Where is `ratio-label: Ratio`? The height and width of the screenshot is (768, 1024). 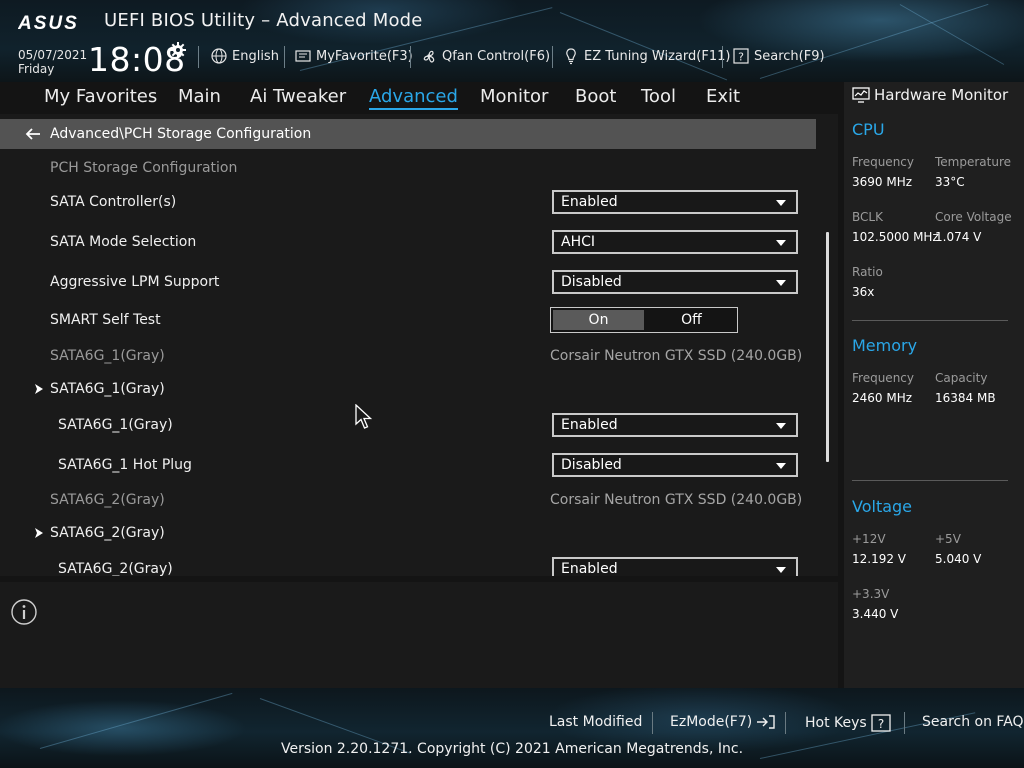
ratio-label: Ratio is located at coordinates (867, 272).